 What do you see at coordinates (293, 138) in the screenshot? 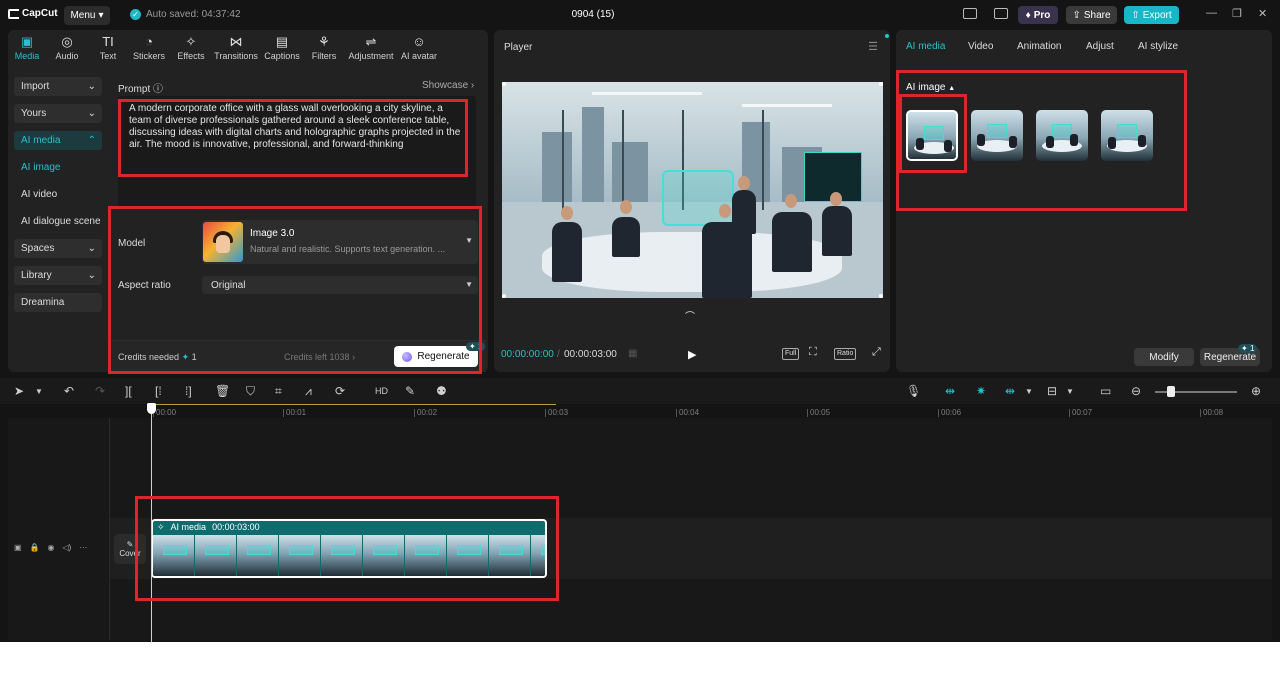
I see `highlight-prompt` at bounding box center [293, 138].